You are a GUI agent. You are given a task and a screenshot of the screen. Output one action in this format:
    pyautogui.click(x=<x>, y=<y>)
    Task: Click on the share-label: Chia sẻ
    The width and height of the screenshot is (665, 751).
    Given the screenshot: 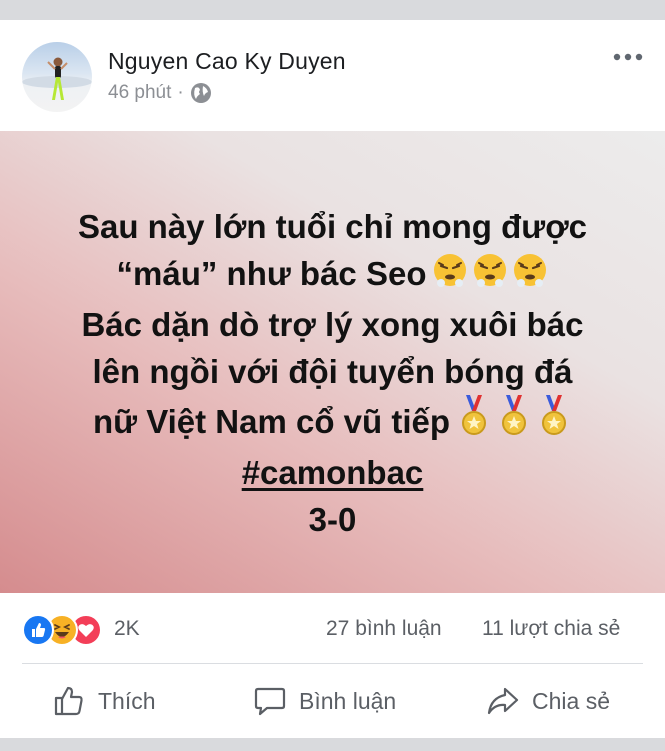 What is the action you would take?
    pyautogui.click(x=571, y=700)
    